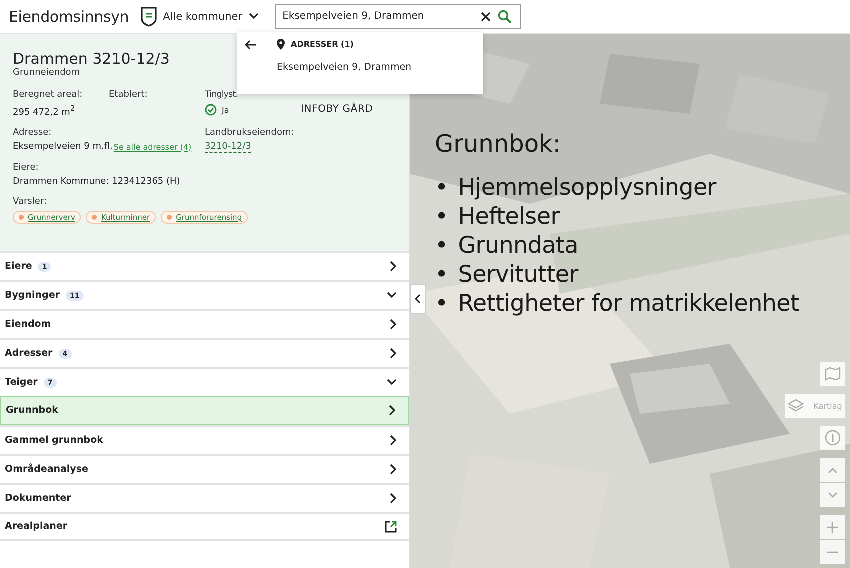  What do you see at coordinates (38, 498) in the screenshot?
I see `section-label: Dokumenter` at bounding box center [38, 498].